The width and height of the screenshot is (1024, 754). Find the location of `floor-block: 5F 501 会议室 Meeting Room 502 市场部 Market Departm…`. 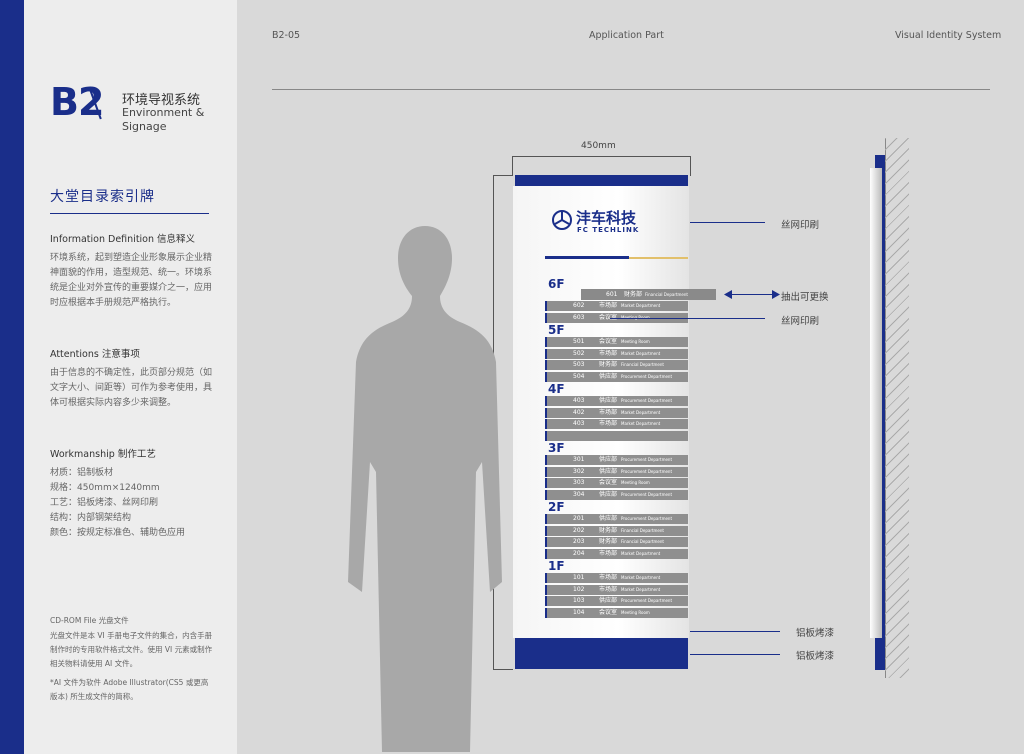

floor-block: 5F 501 会议室 Meeting Room 502 市场部 Market Departm… is located at coordinates (616, 353).